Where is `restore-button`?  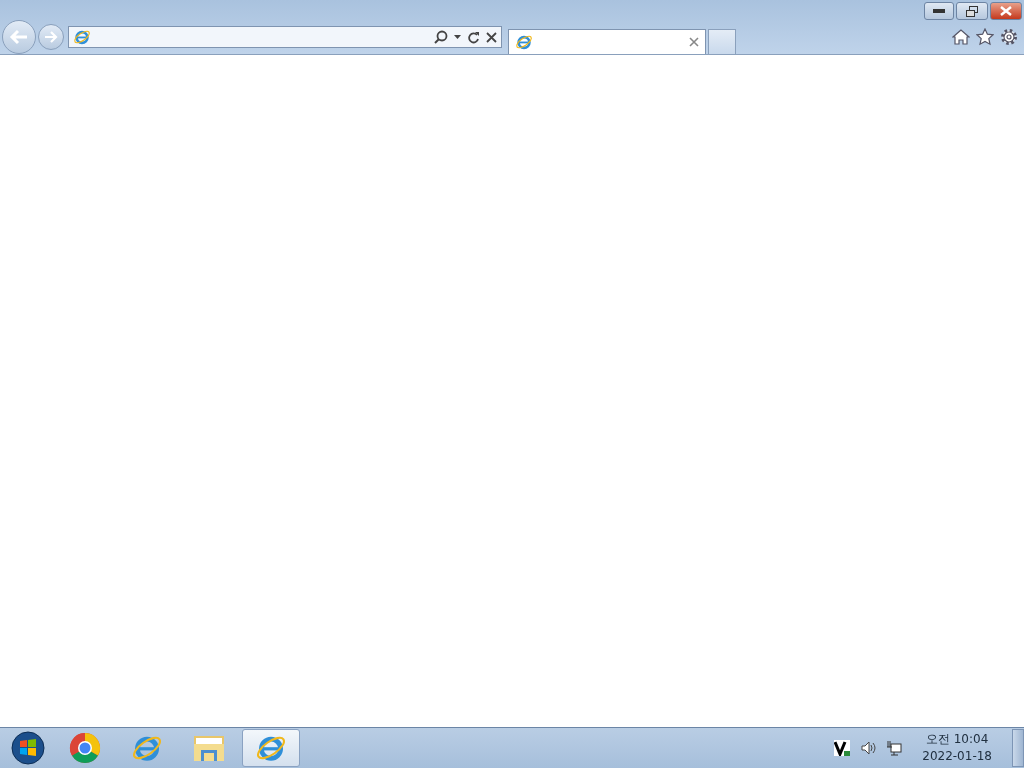 restore-button is located at coordinates (972, 11).